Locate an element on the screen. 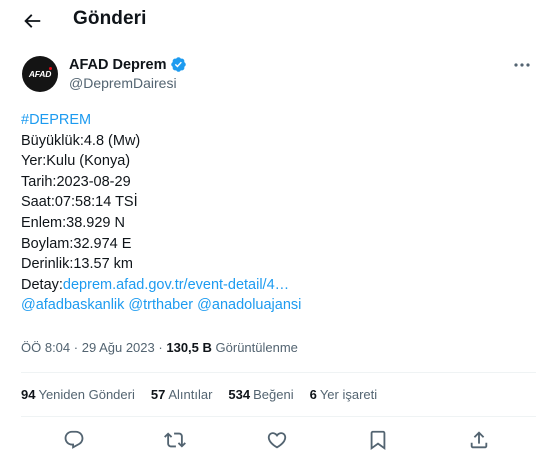 The width and height of the screenshot is (557, 465). avatar-logo-dot is located at coordinates (50, 68).